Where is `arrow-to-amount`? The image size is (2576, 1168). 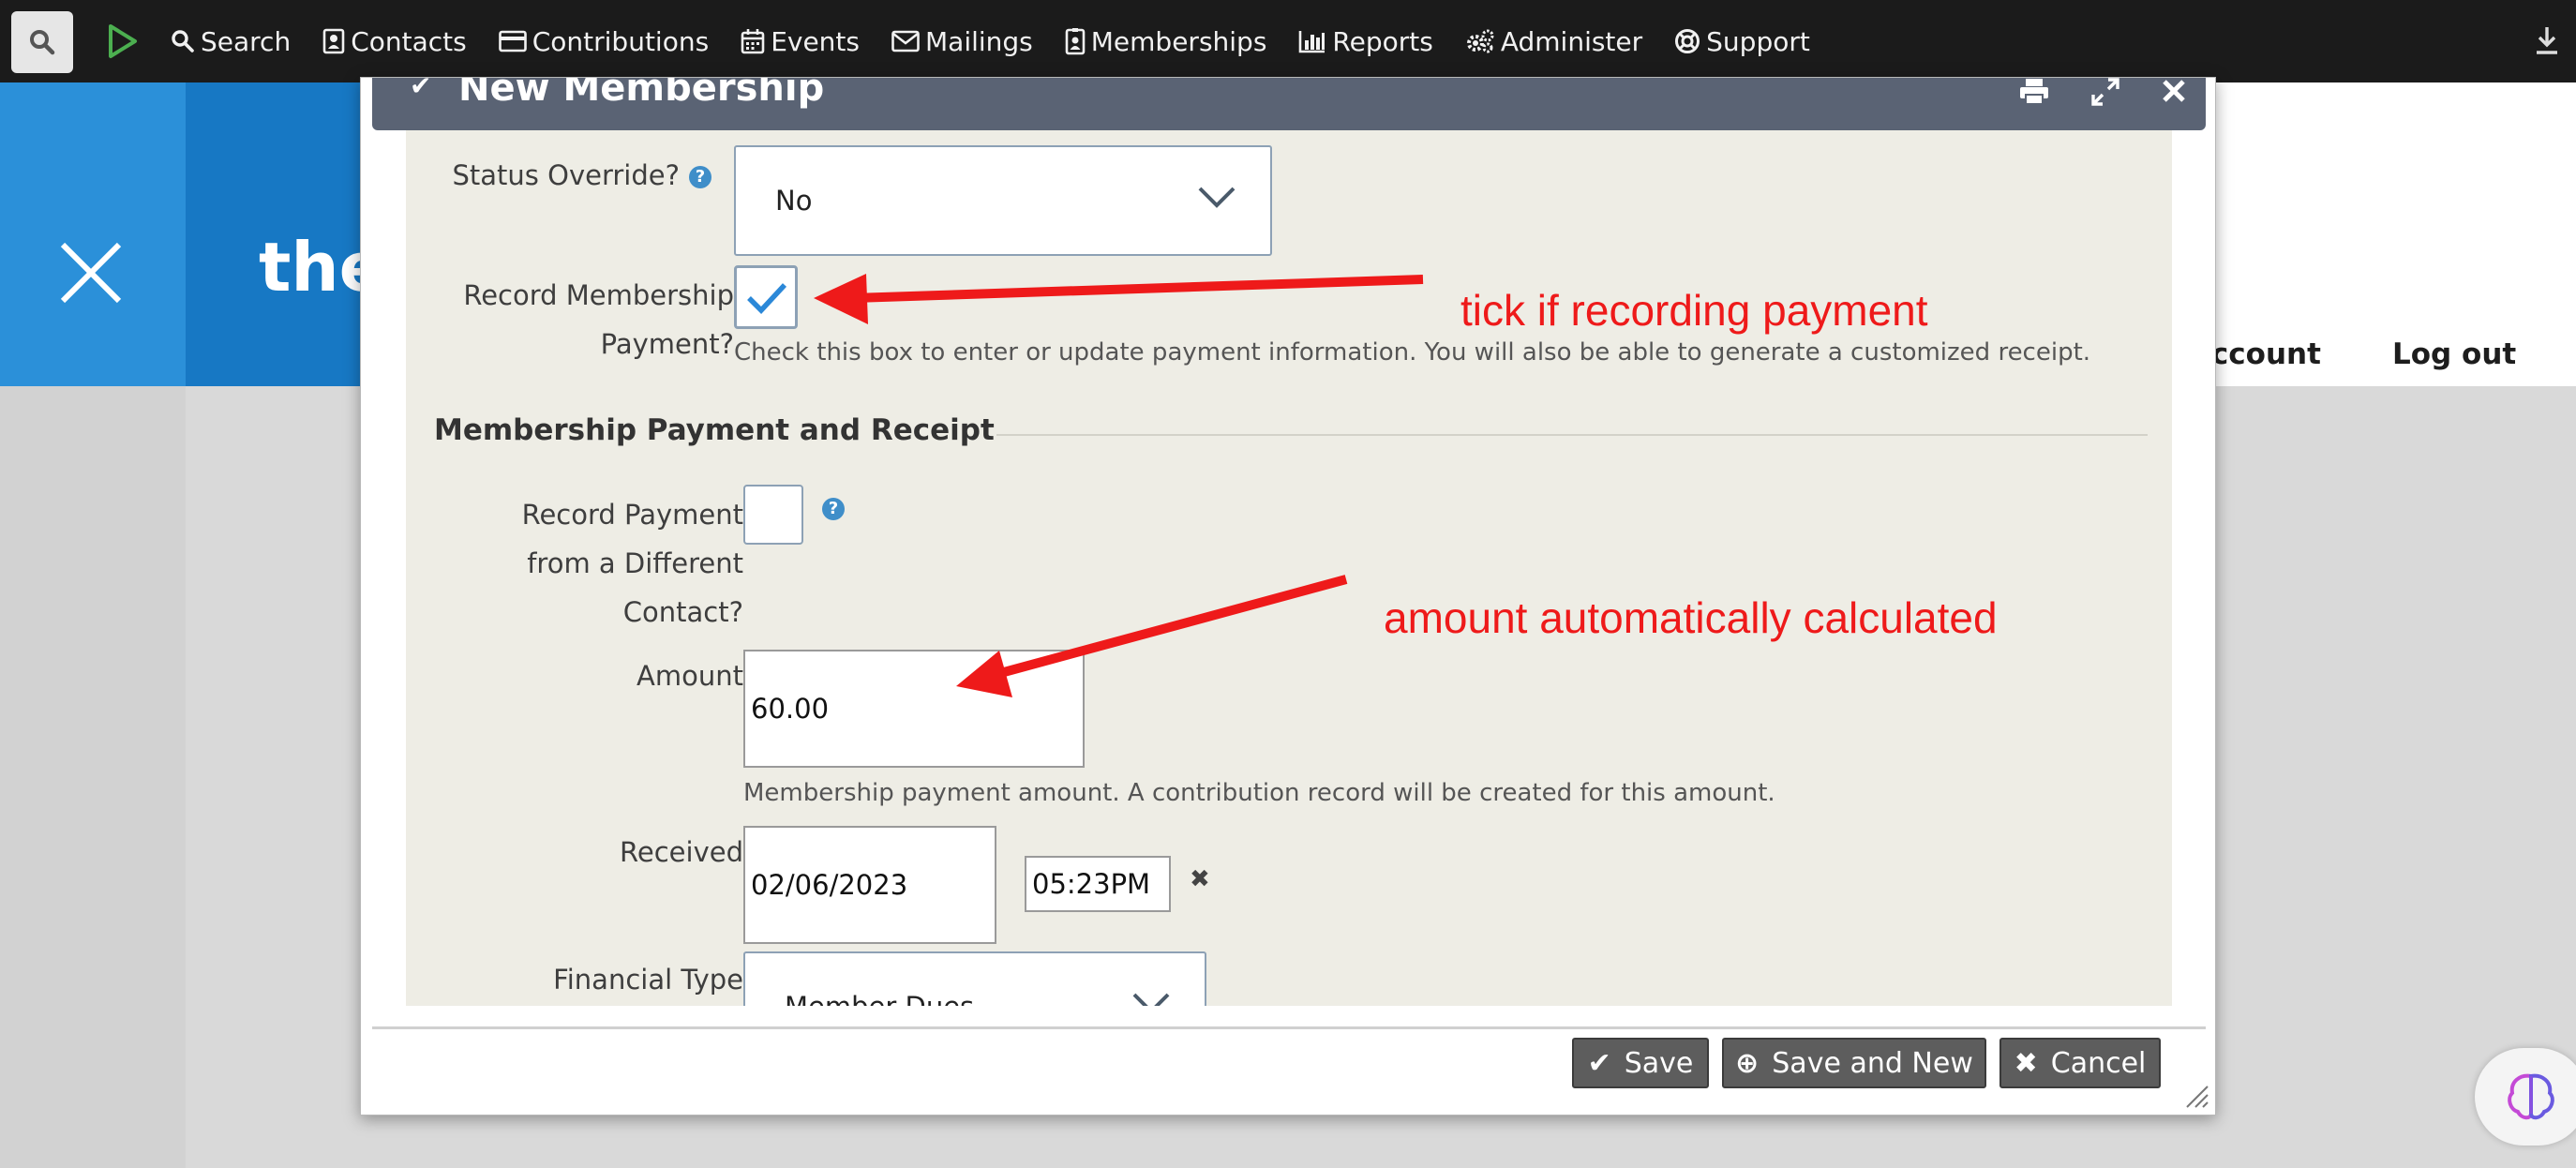
arrow-to-amount is located at coordinates (1152, 636).